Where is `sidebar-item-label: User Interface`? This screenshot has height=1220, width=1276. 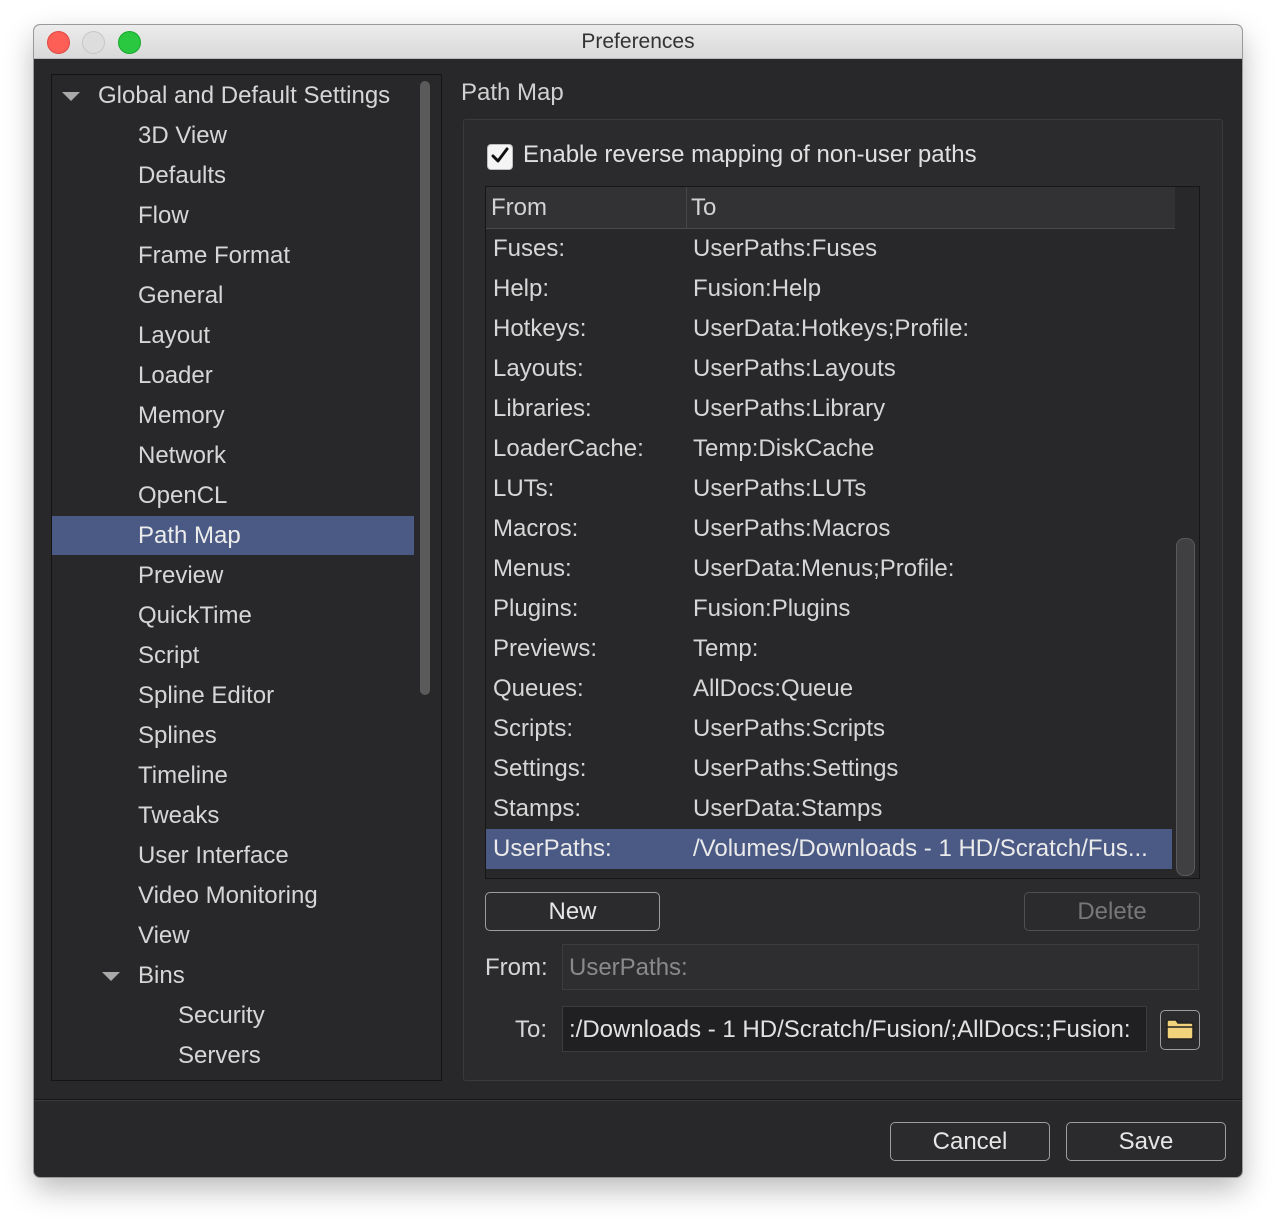 sidebar-item-label: User Interface is located at coordinates (213, 855).